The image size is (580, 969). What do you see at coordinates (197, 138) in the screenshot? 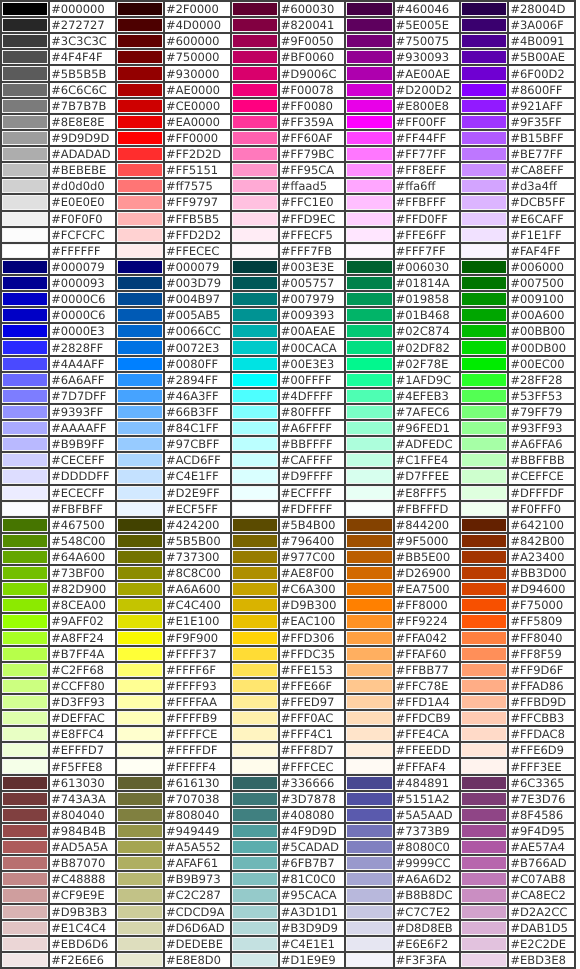
I see `hex-code: #FF0000` at bounding box center [197, 138].